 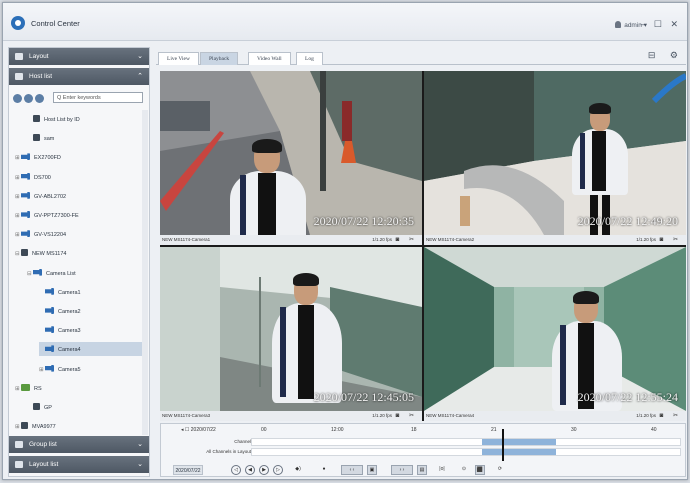 I want to click on lobby-scene-image, so click(x=555, y=153).